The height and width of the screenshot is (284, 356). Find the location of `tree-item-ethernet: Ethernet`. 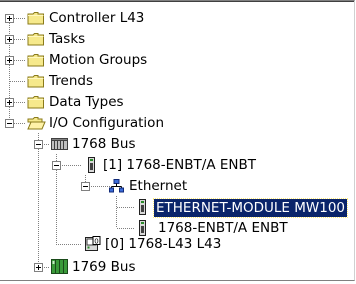

tree-item-ethernet: Ethernet is located at coordinates (178, 187).